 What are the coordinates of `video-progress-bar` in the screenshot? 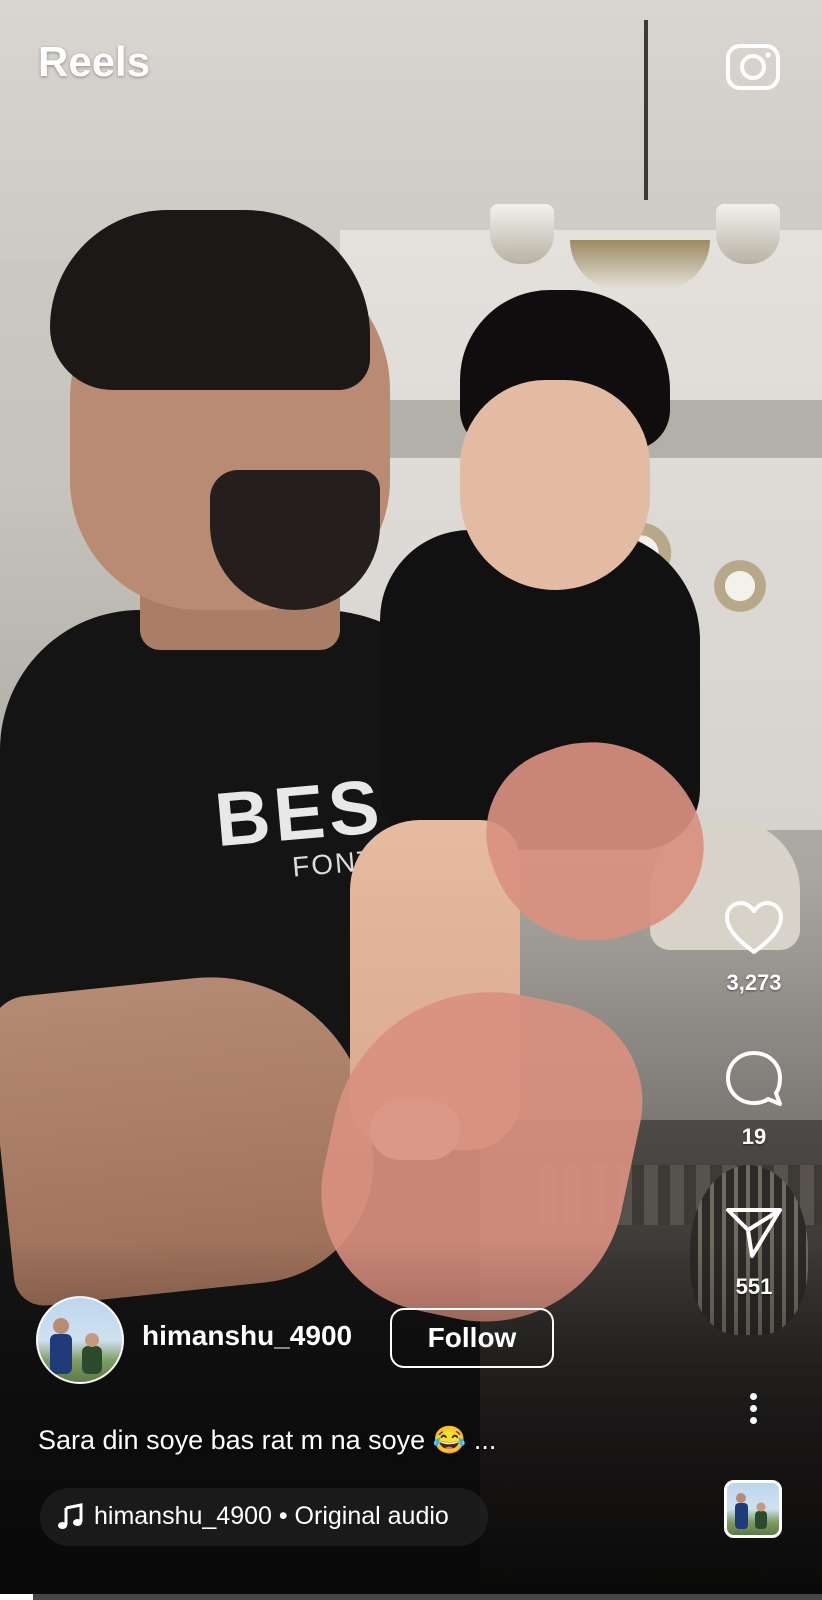 It's located at (411, 1597).